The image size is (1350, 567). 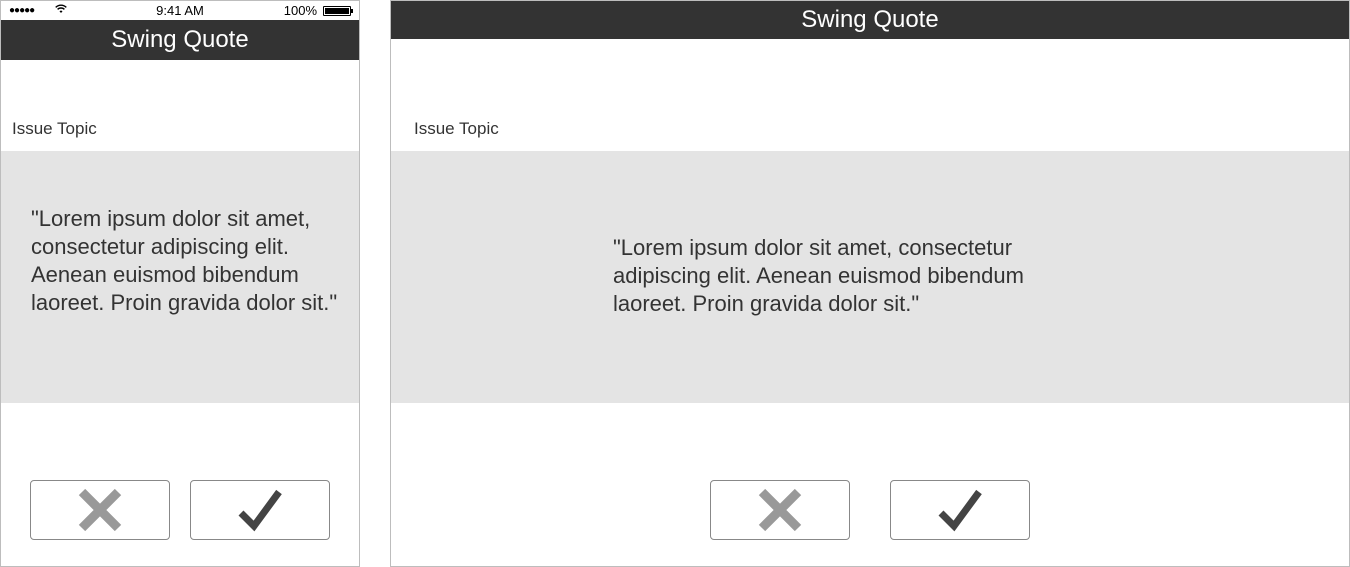 I want to click on status-bar: ●●●●● 9:41 AM 100%, so click(x=180, y=10).